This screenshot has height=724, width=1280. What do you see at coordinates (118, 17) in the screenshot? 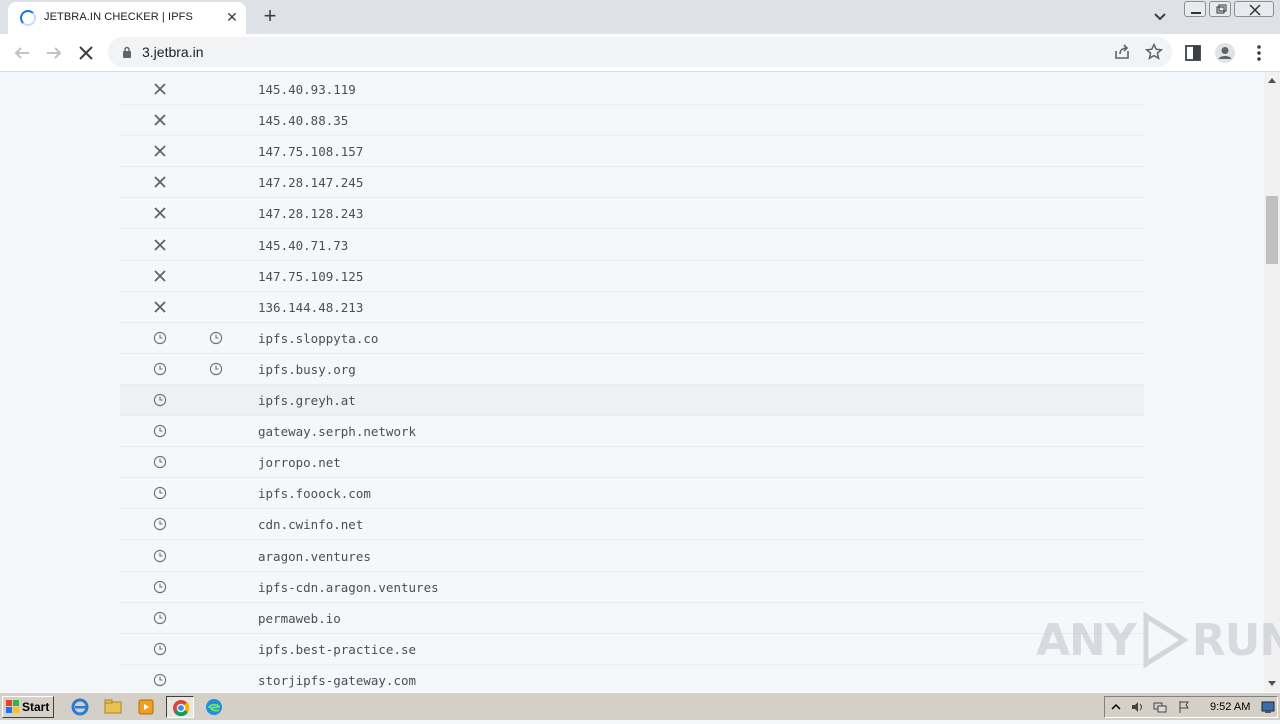
I see `tab-title: JETBRA.IN CHECKER | IPFS` at bounding box center [118, 17].